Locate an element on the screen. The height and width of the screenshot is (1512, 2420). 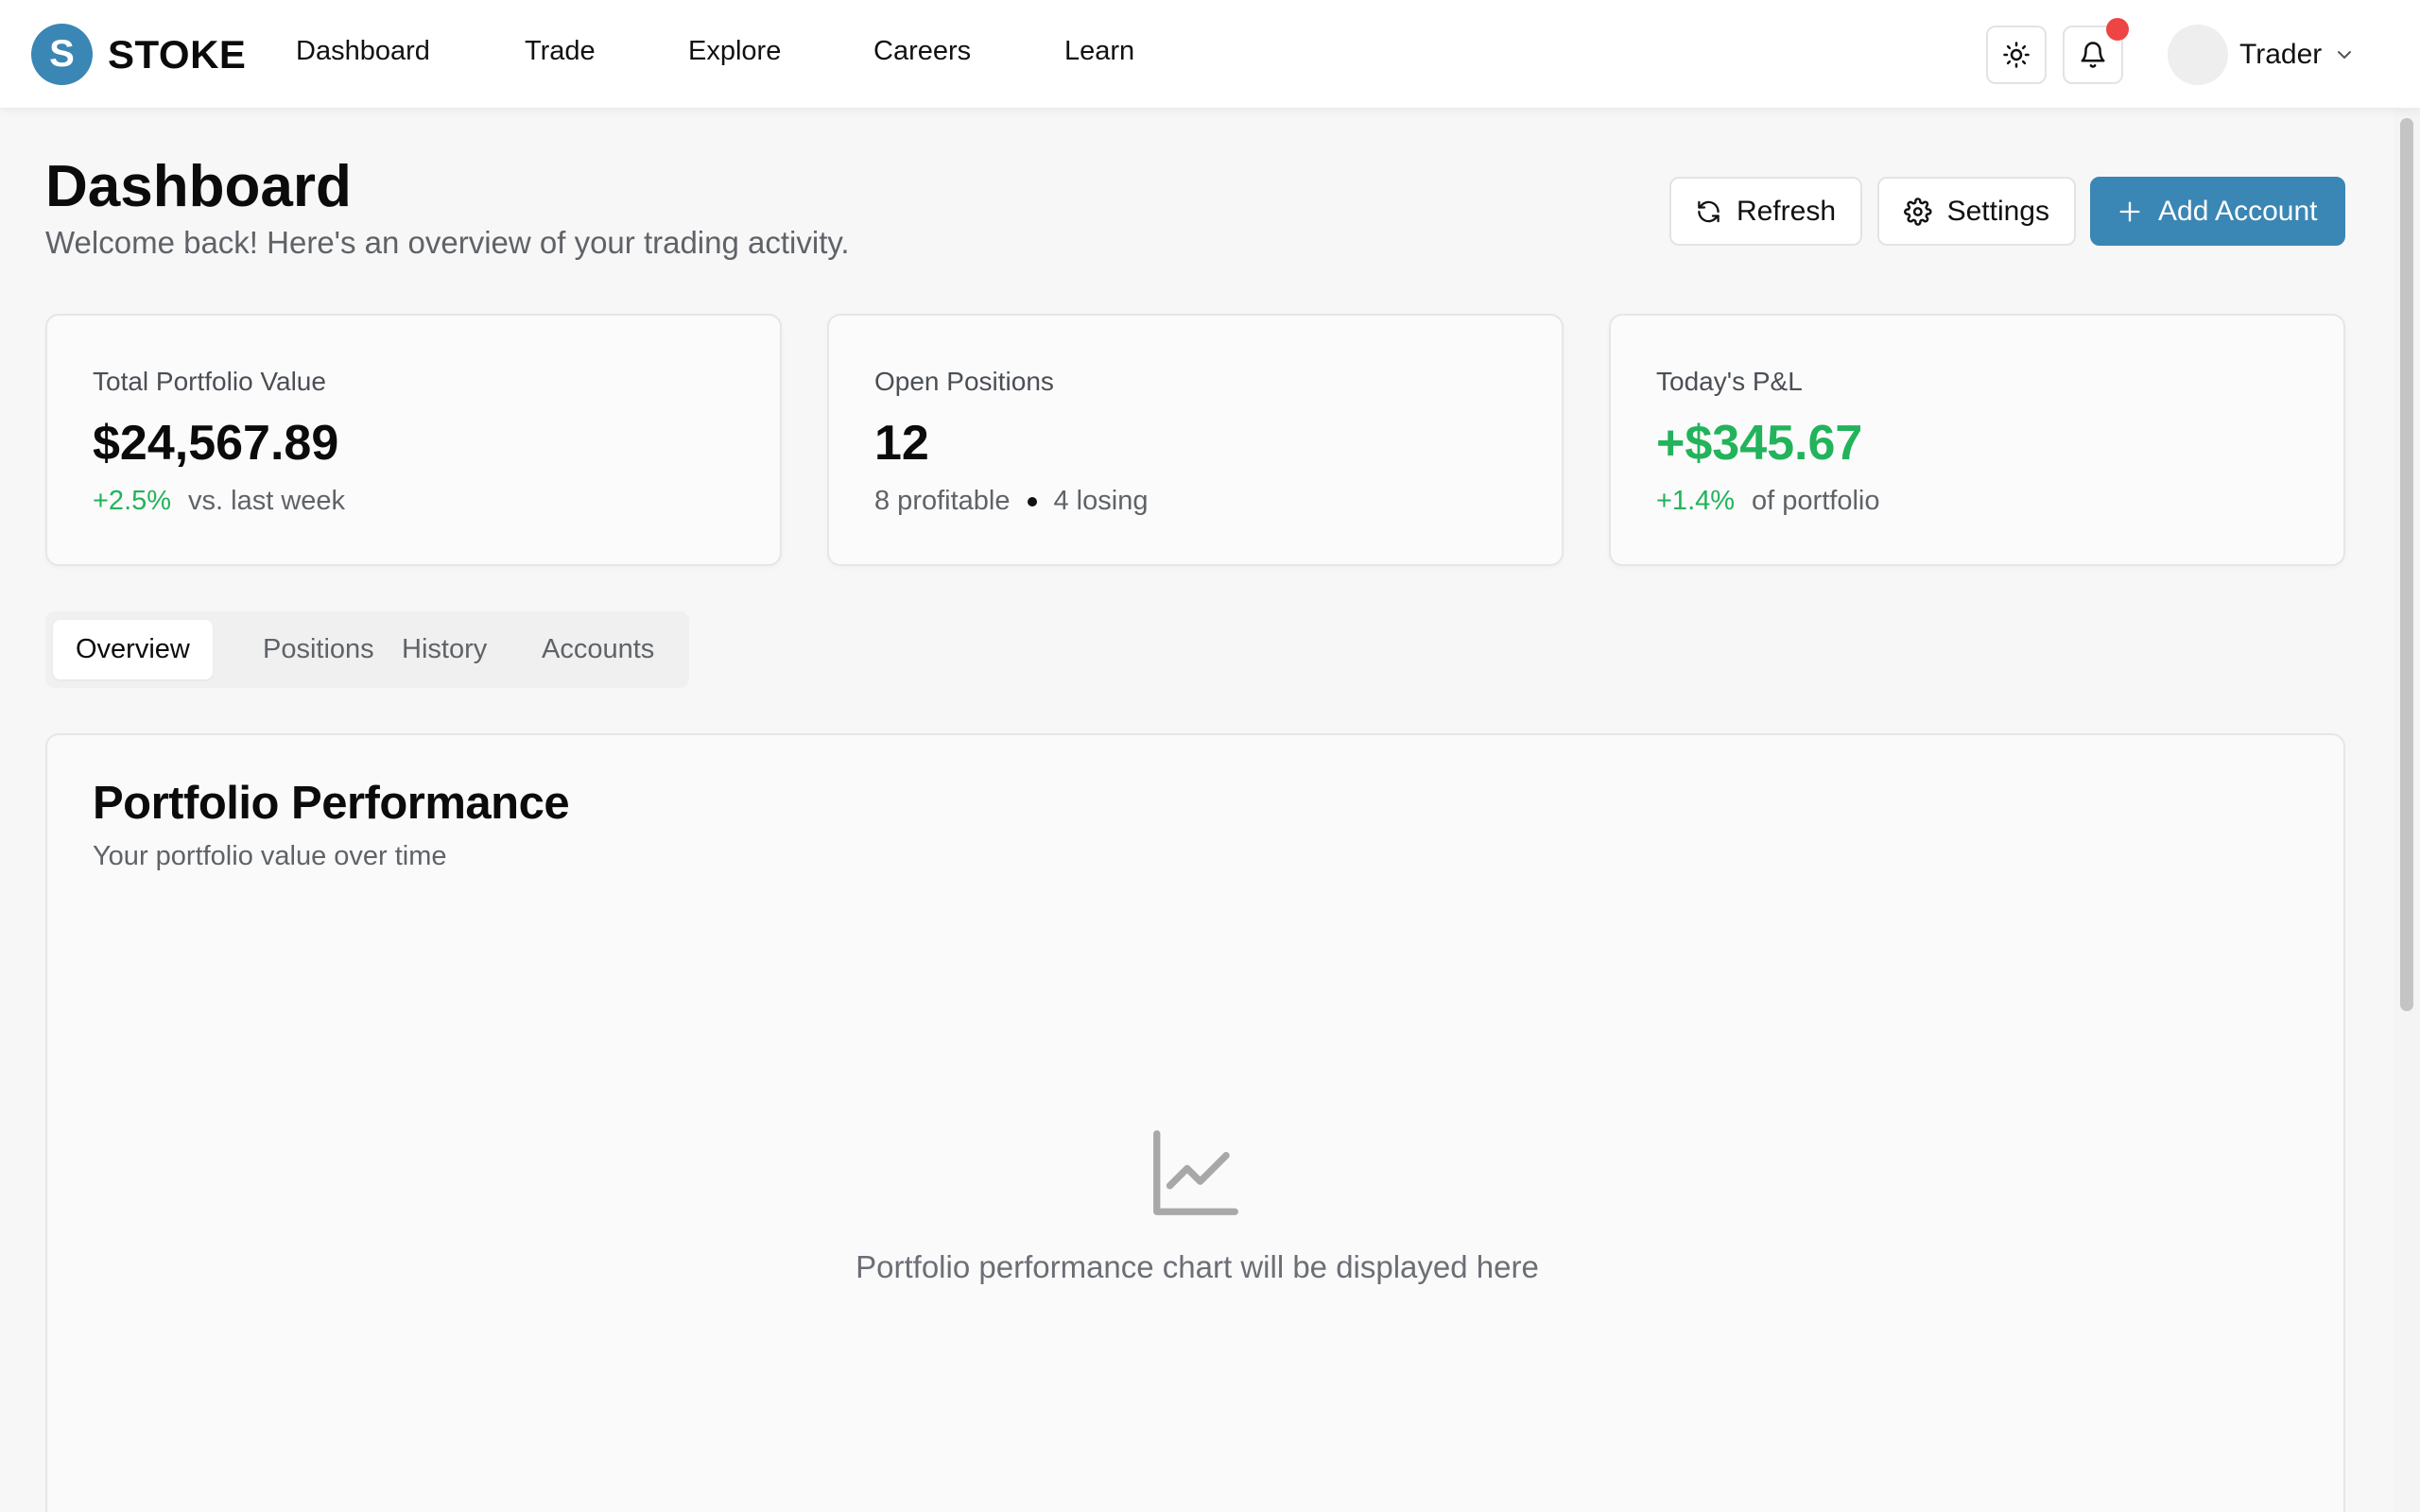
user-name: Trader is located at coordinates (2281, 54).